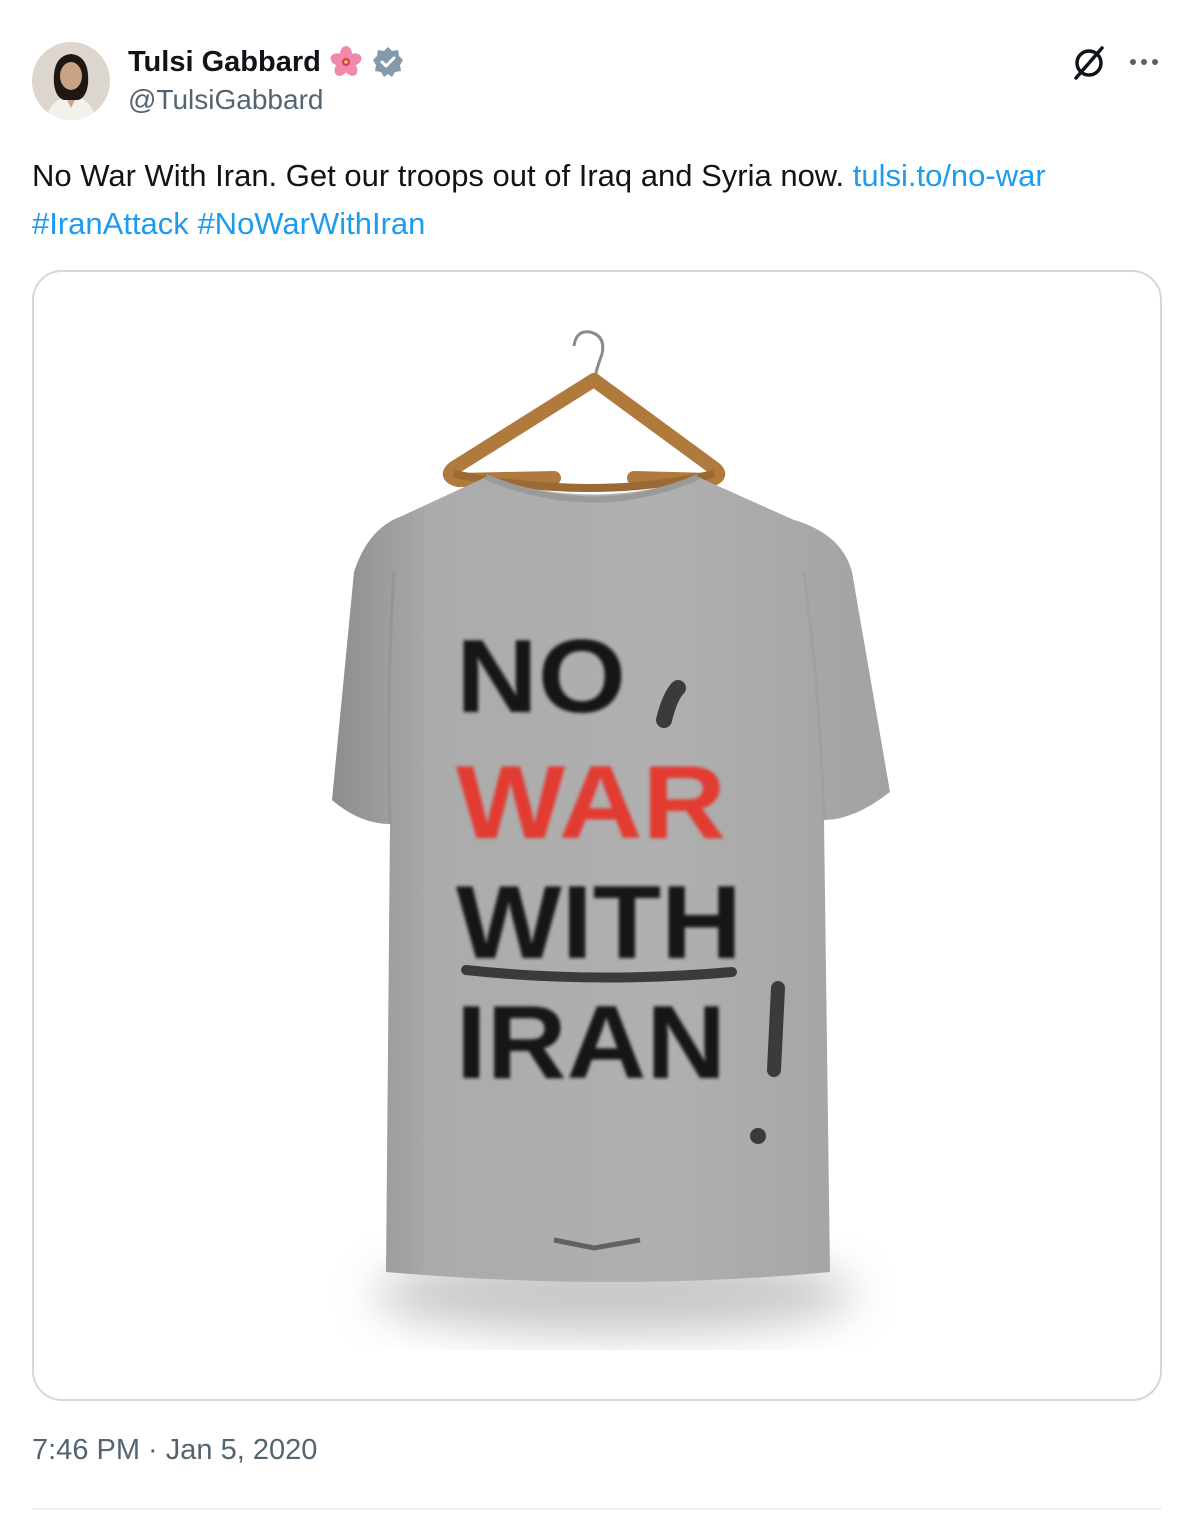 The height and width of the screenshot is (1520, 1190). What do you see at coordinates (584, 411) in the screenshot?
I see `hanger-icon` at bounding box center [584, 411].